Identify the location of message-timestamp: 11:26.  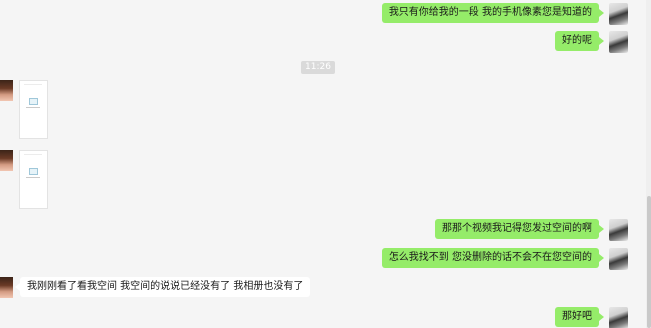
(318, 67).